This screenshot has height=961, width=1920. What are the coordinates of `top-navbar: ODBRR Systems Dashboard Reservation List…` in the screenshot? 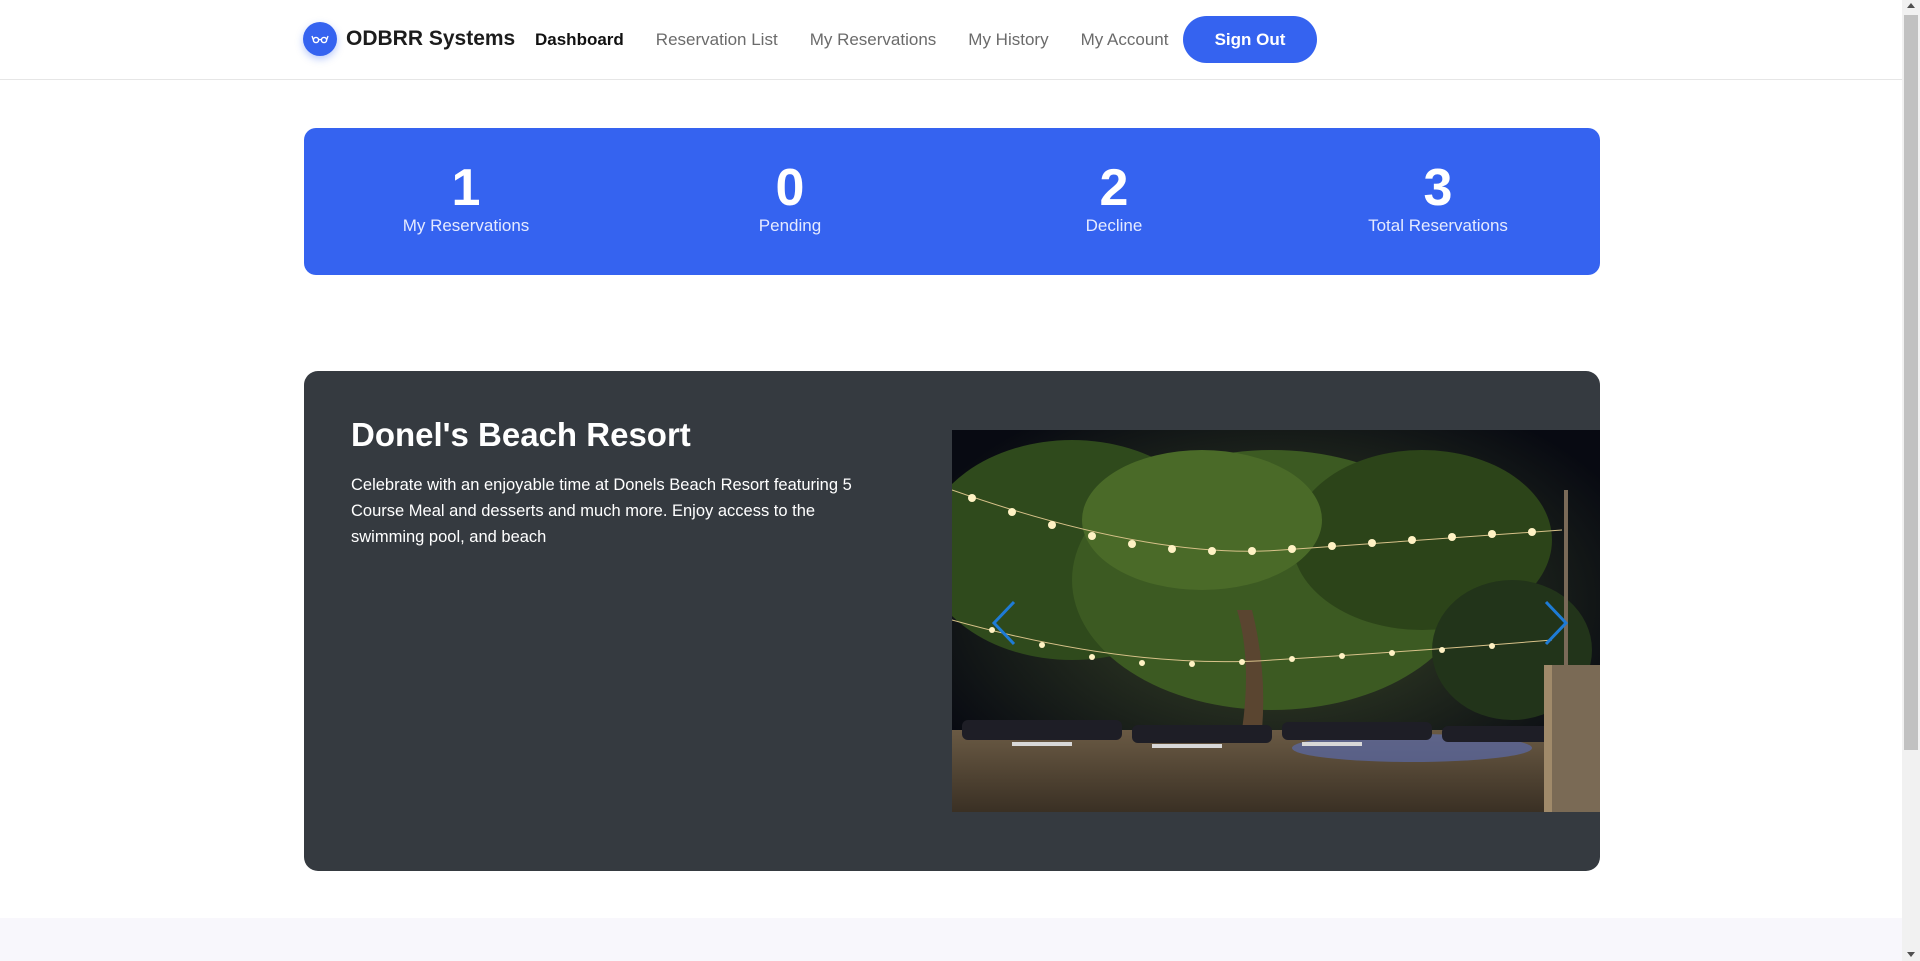 It's located at (951, 40).